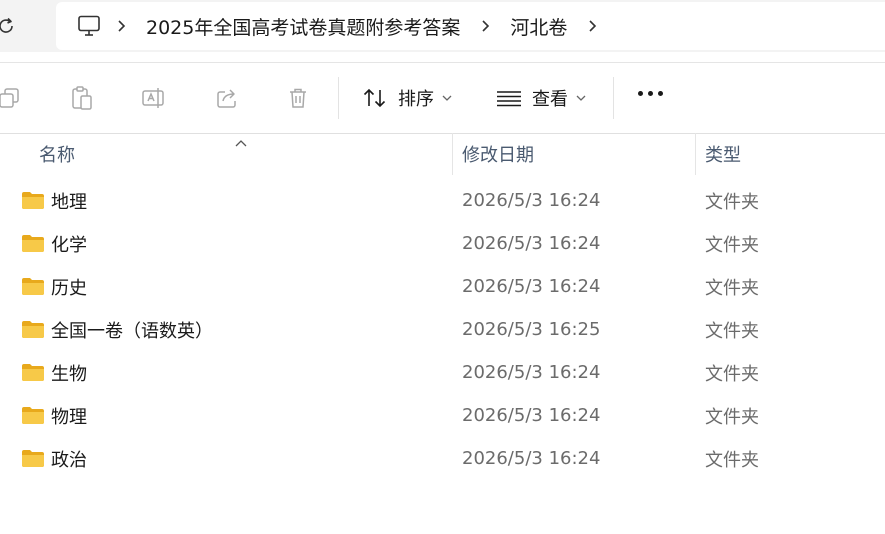 The image size is (885, 534). I want to click on address-row: 2025年全国高考试卷真题附参考答案 河北卷, so click(442, 26).